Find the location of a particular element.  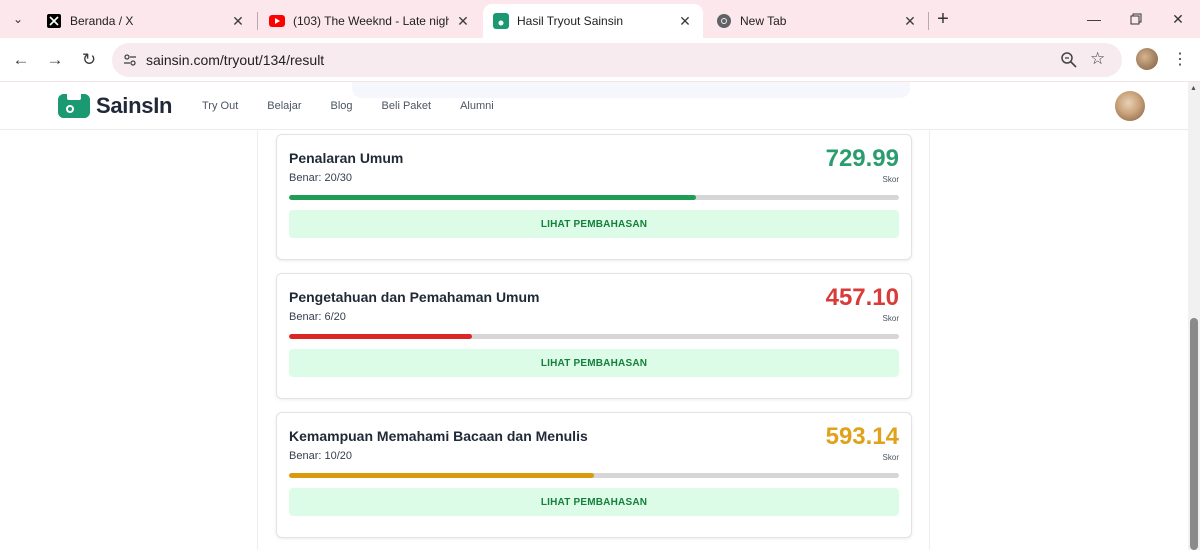

brand-name: SainsIn is located at coordinates (134, 105).